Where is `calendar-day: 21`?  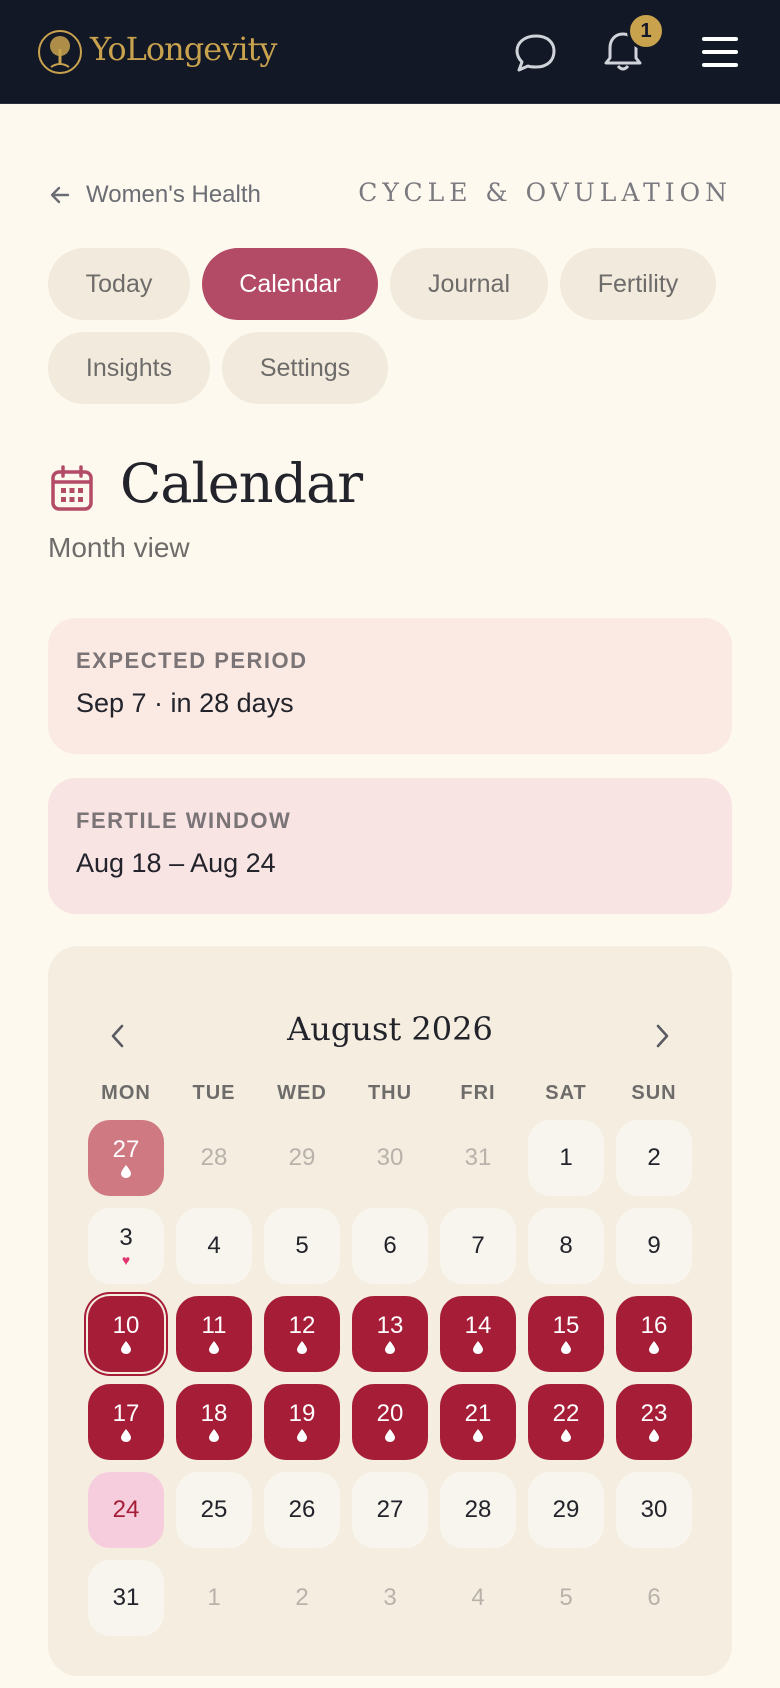
calendar-day: 21 is located at coordinates (478, 1422).